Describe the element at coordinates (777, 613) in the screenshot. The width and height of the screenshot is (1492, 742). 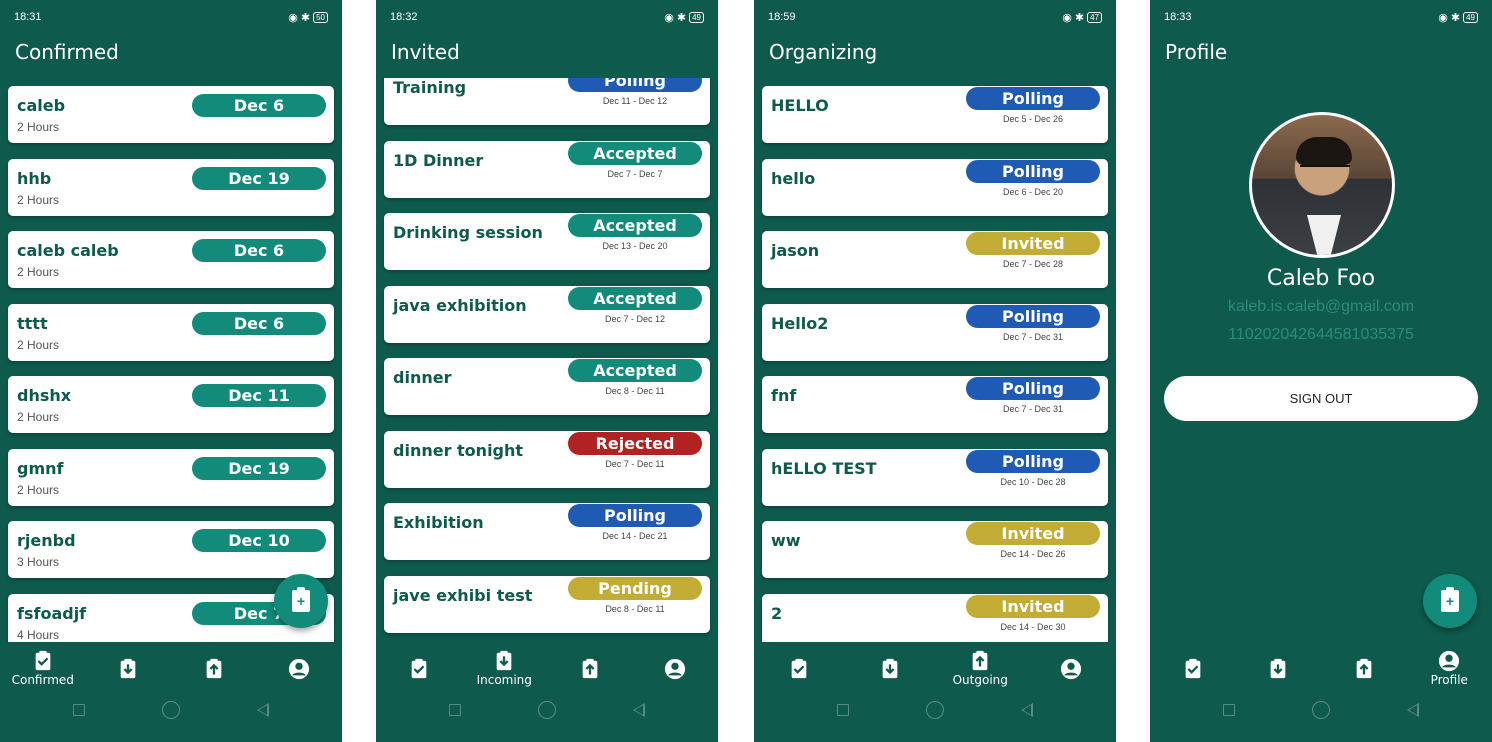
I see `event-name: 2` at that location.